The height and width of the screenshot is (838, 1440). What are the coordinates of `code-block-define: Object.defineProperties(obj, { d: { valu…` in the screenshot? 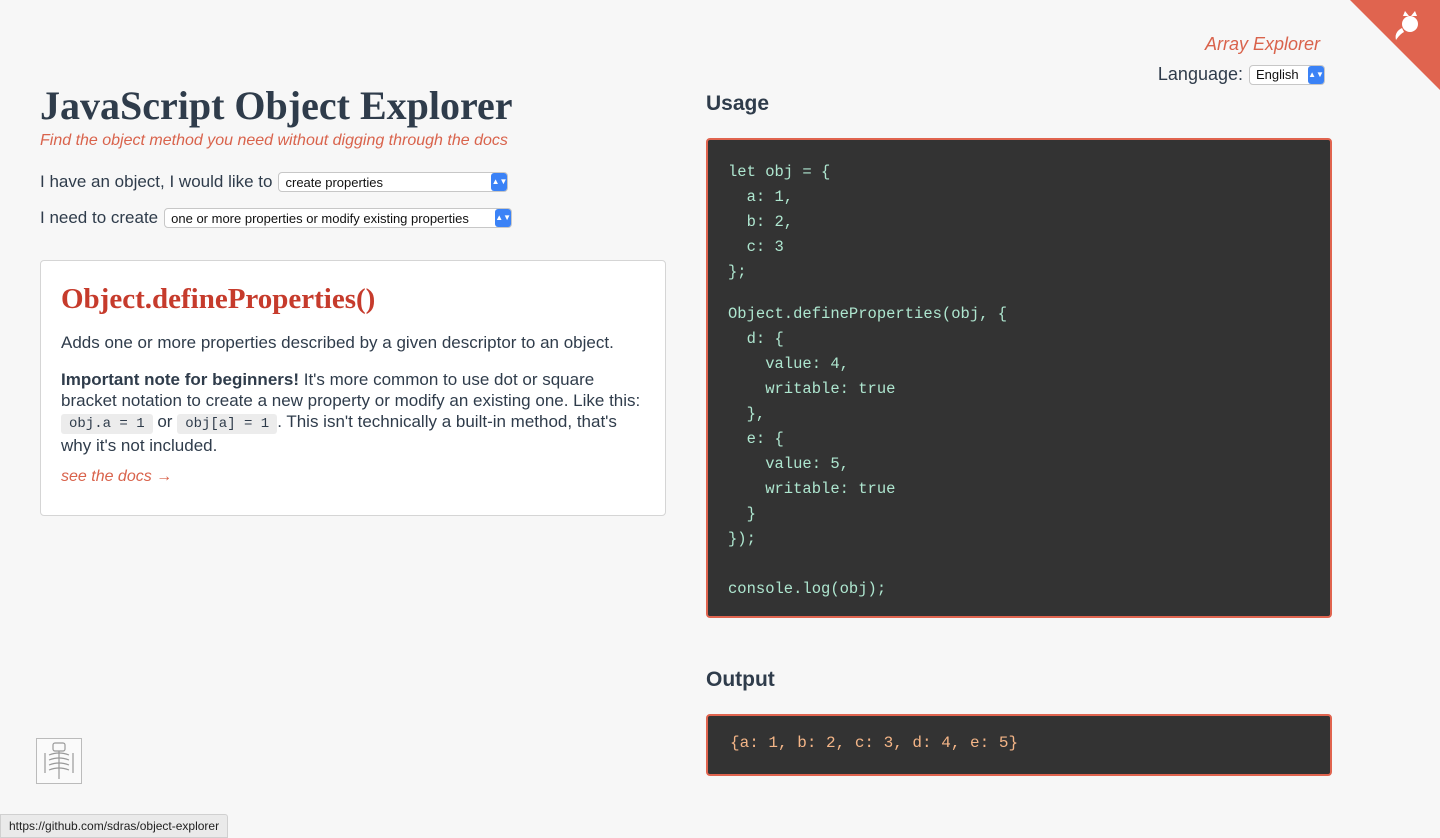 It's located at (868, 451).